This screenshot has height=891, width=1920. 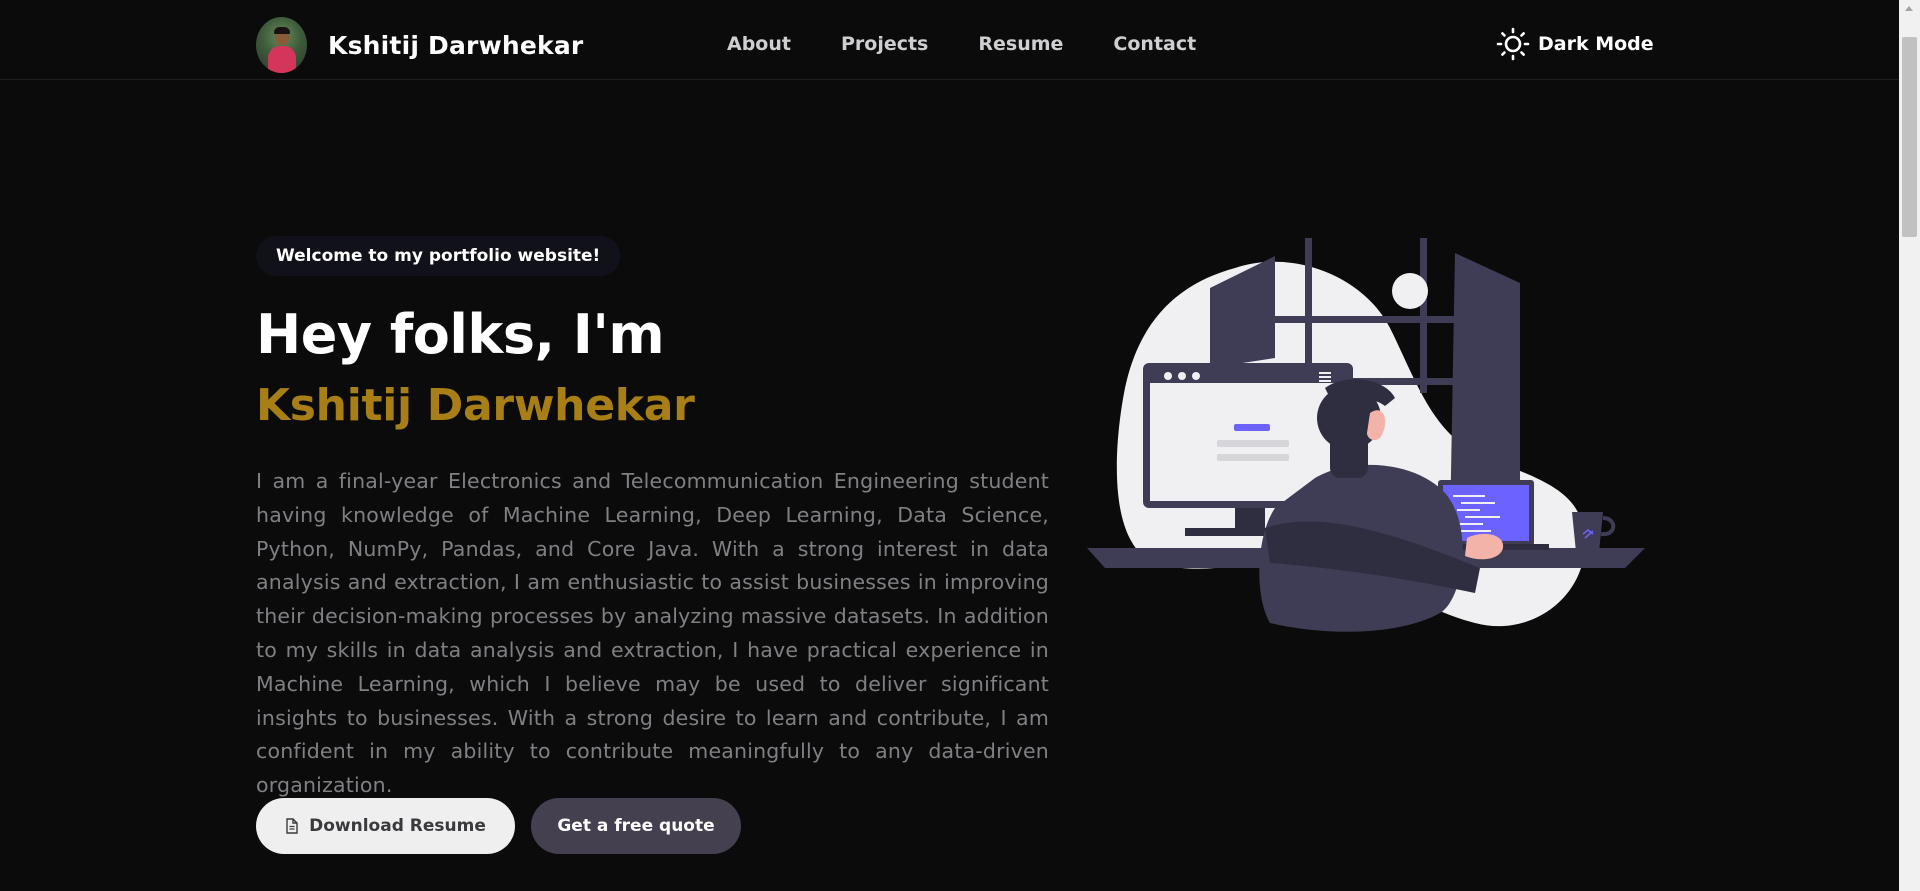 I want to click on free-quote-label: Get a free quote, so click(x=636, y=826).